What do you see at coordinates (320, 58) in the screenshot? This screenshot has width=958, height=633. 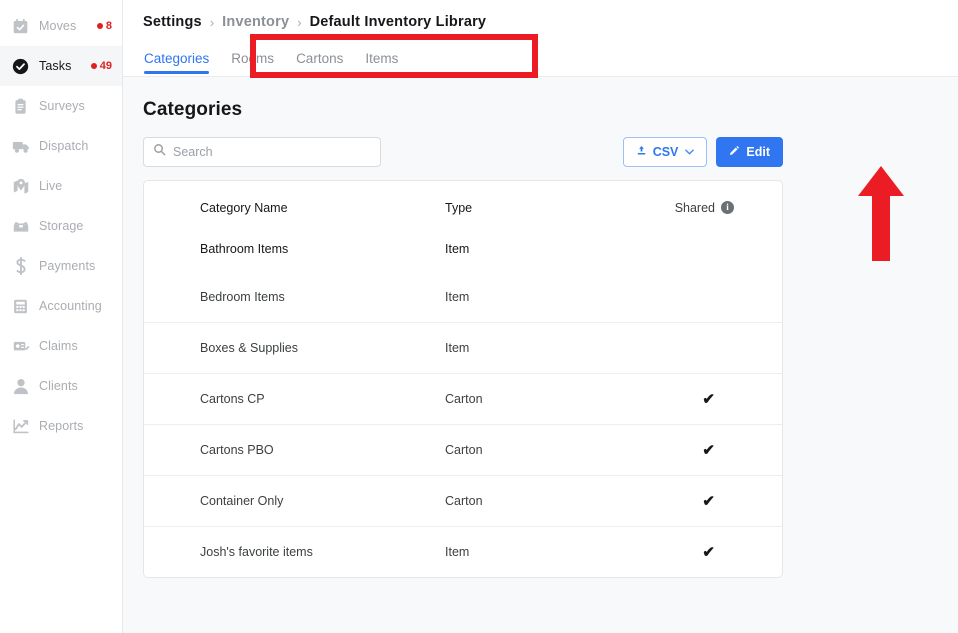 I see `tab-label: Cartons` at bounding box center [320, 58].